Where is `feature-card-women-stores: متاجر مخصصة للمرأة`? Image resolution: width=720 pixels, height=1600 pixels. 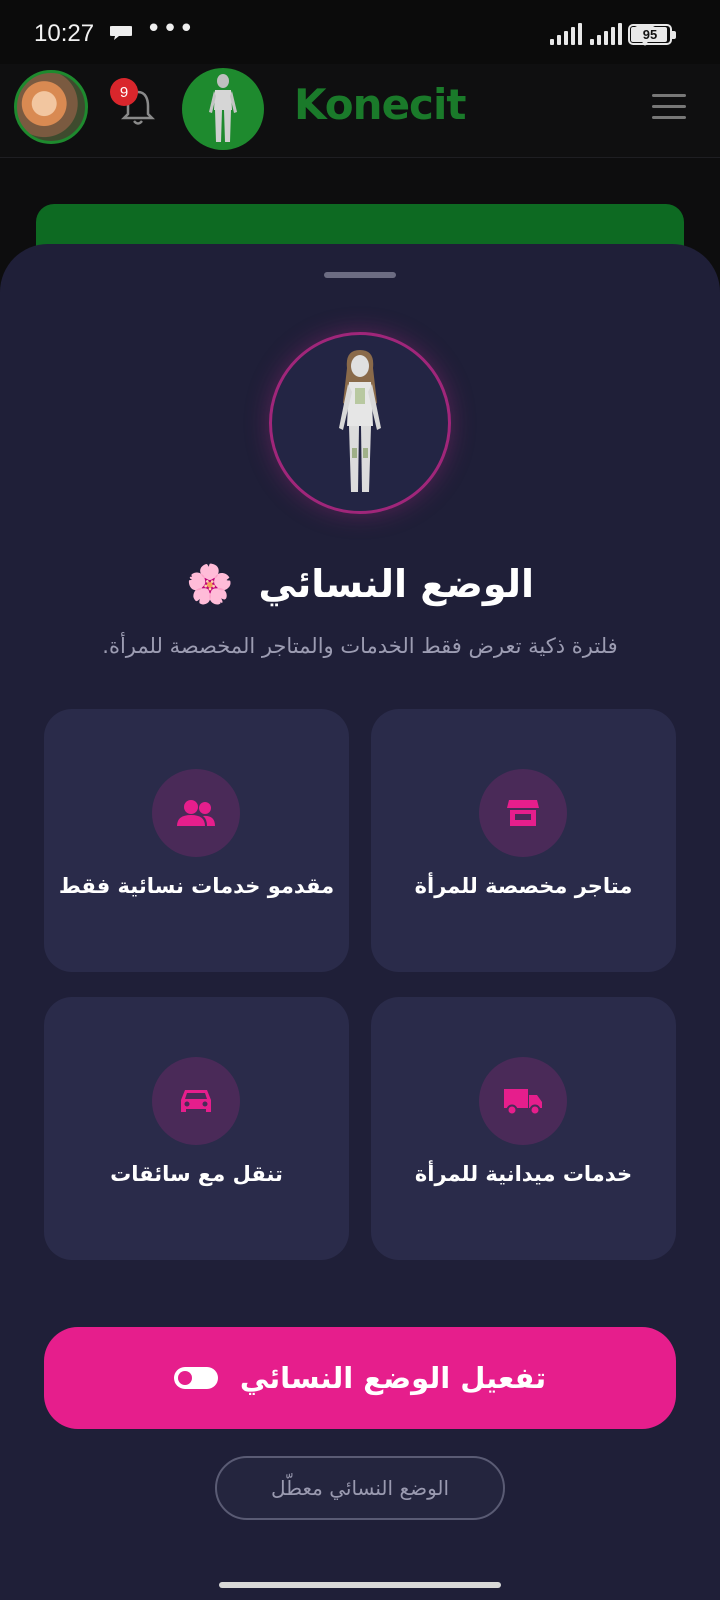
feature-card-women-stores: متاجر مخصصة للمرأة is located at coordinates (523, 840).